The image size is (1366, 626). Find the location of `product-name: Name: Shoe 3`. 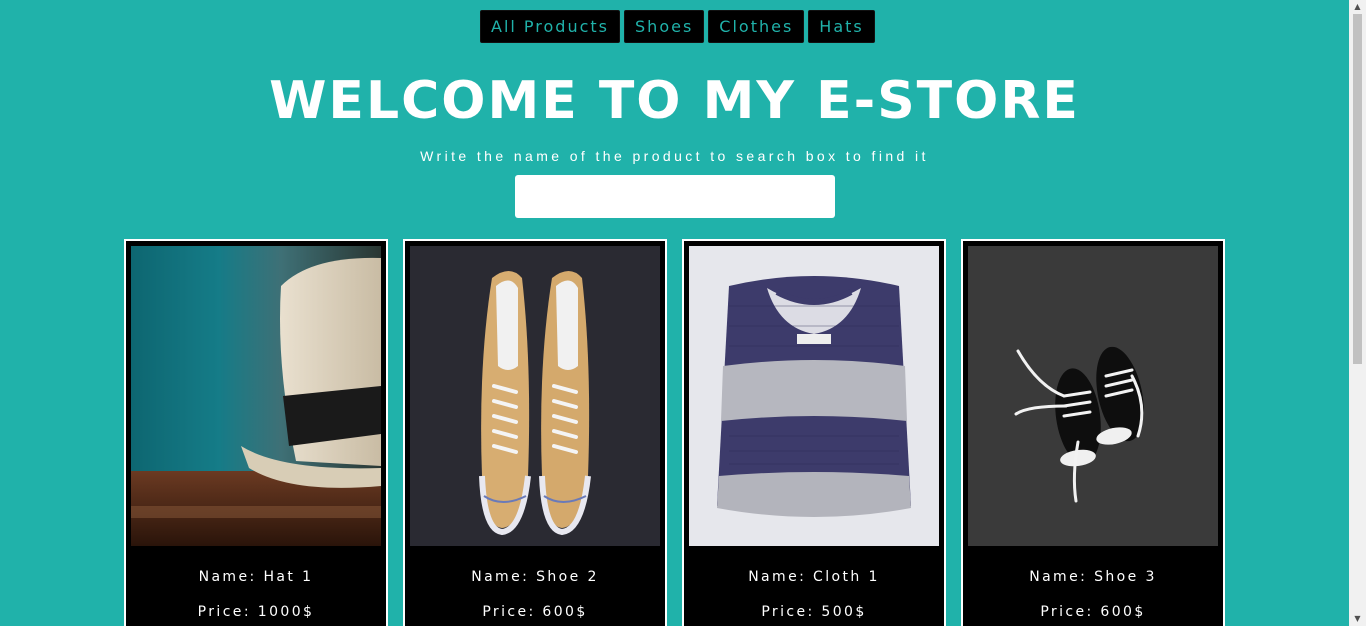

product-name: Name: Shoe 3 is located at coordinates (1093, 577).